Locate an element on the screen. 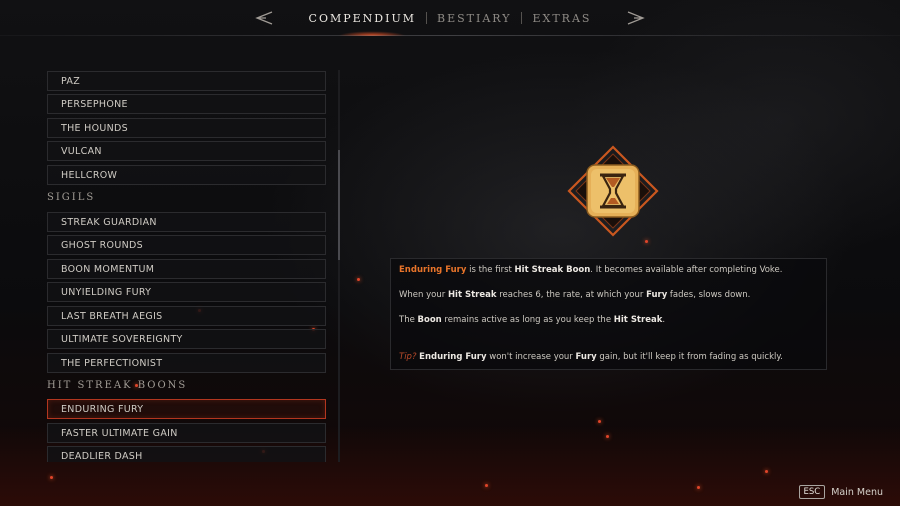  main-menu-label: Main Menu is located at coordinates (857, 492).